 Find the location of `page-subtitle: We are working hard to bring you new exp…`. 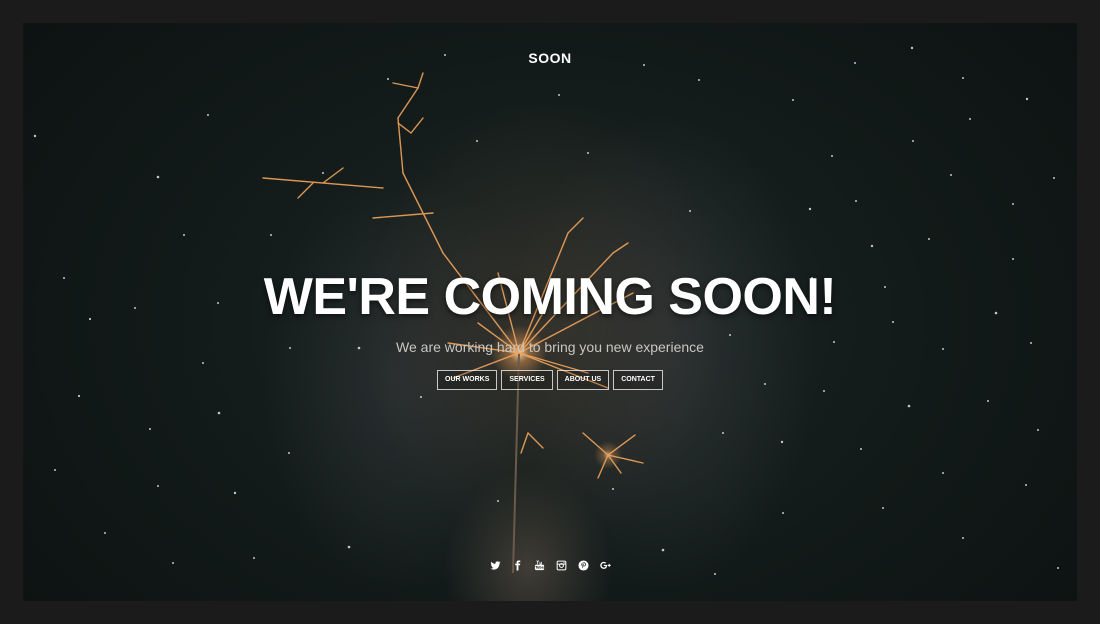

page-subtitle: We are working hard to bring you new exp… is located at coordinates (550, 347).